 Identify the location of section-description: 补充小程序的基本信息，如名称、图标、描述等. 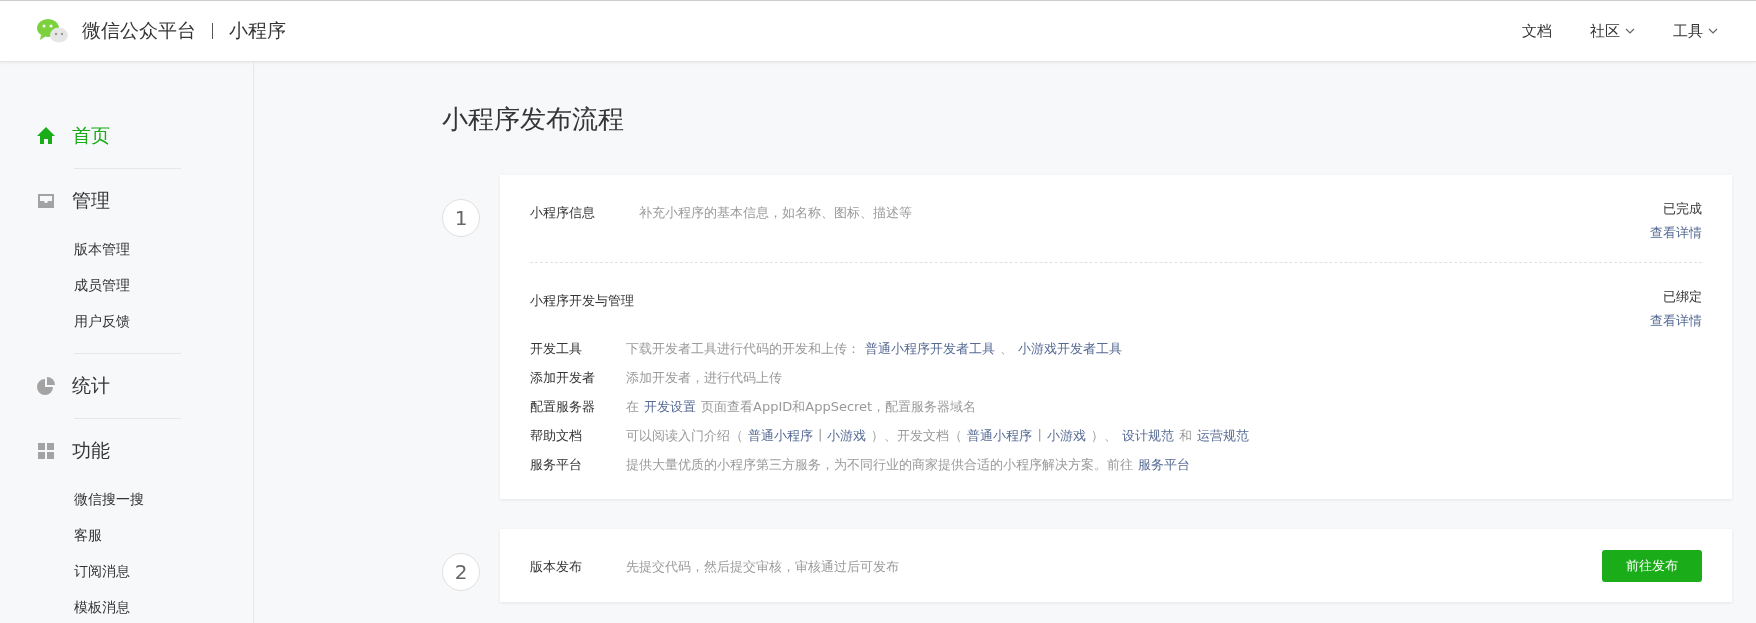
(775, 213).